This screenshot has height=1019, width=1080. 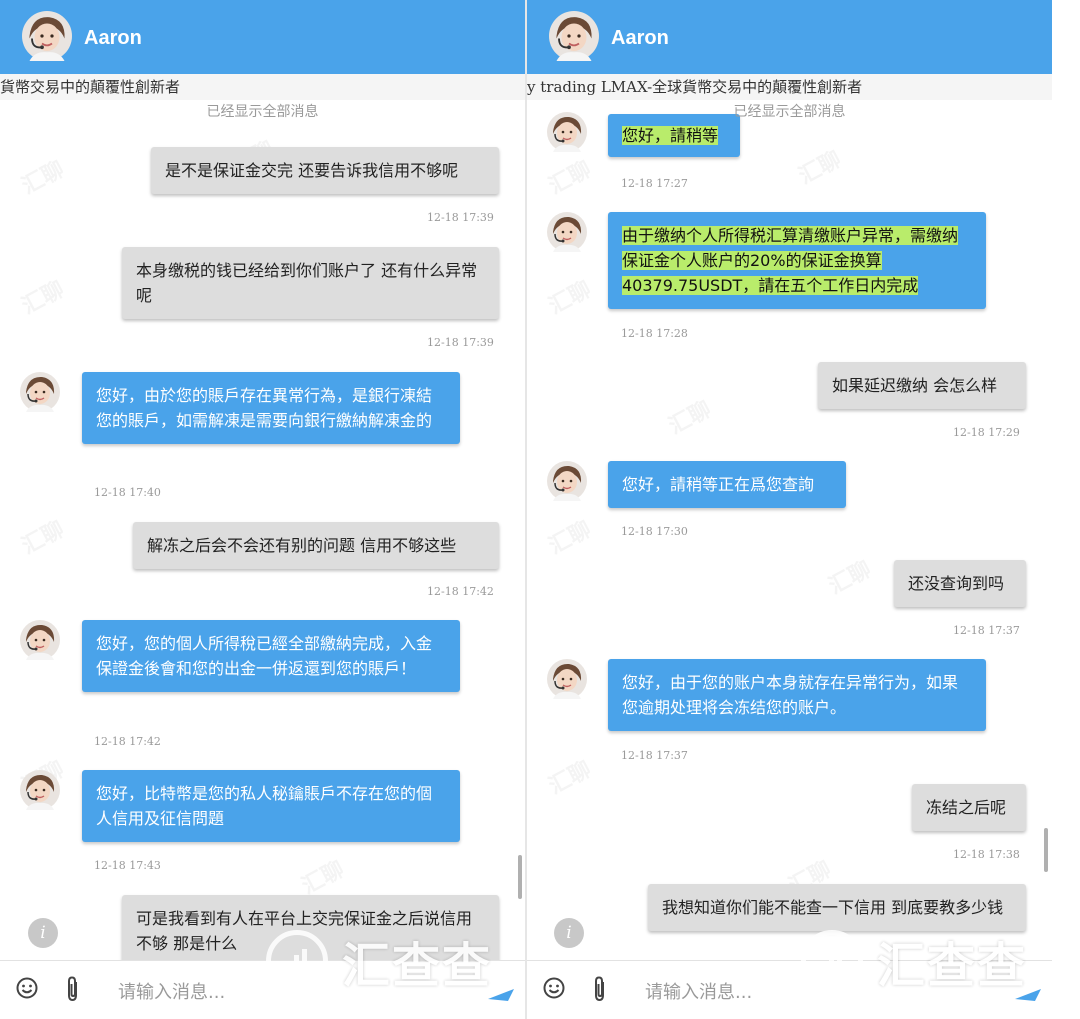 What do you see at coordinates (837, 907) in the screenshot?
I see `outgoing-message: 我想知道你们能不能查一下信用 到底要教多少钱` at bounding box center [837, 907].